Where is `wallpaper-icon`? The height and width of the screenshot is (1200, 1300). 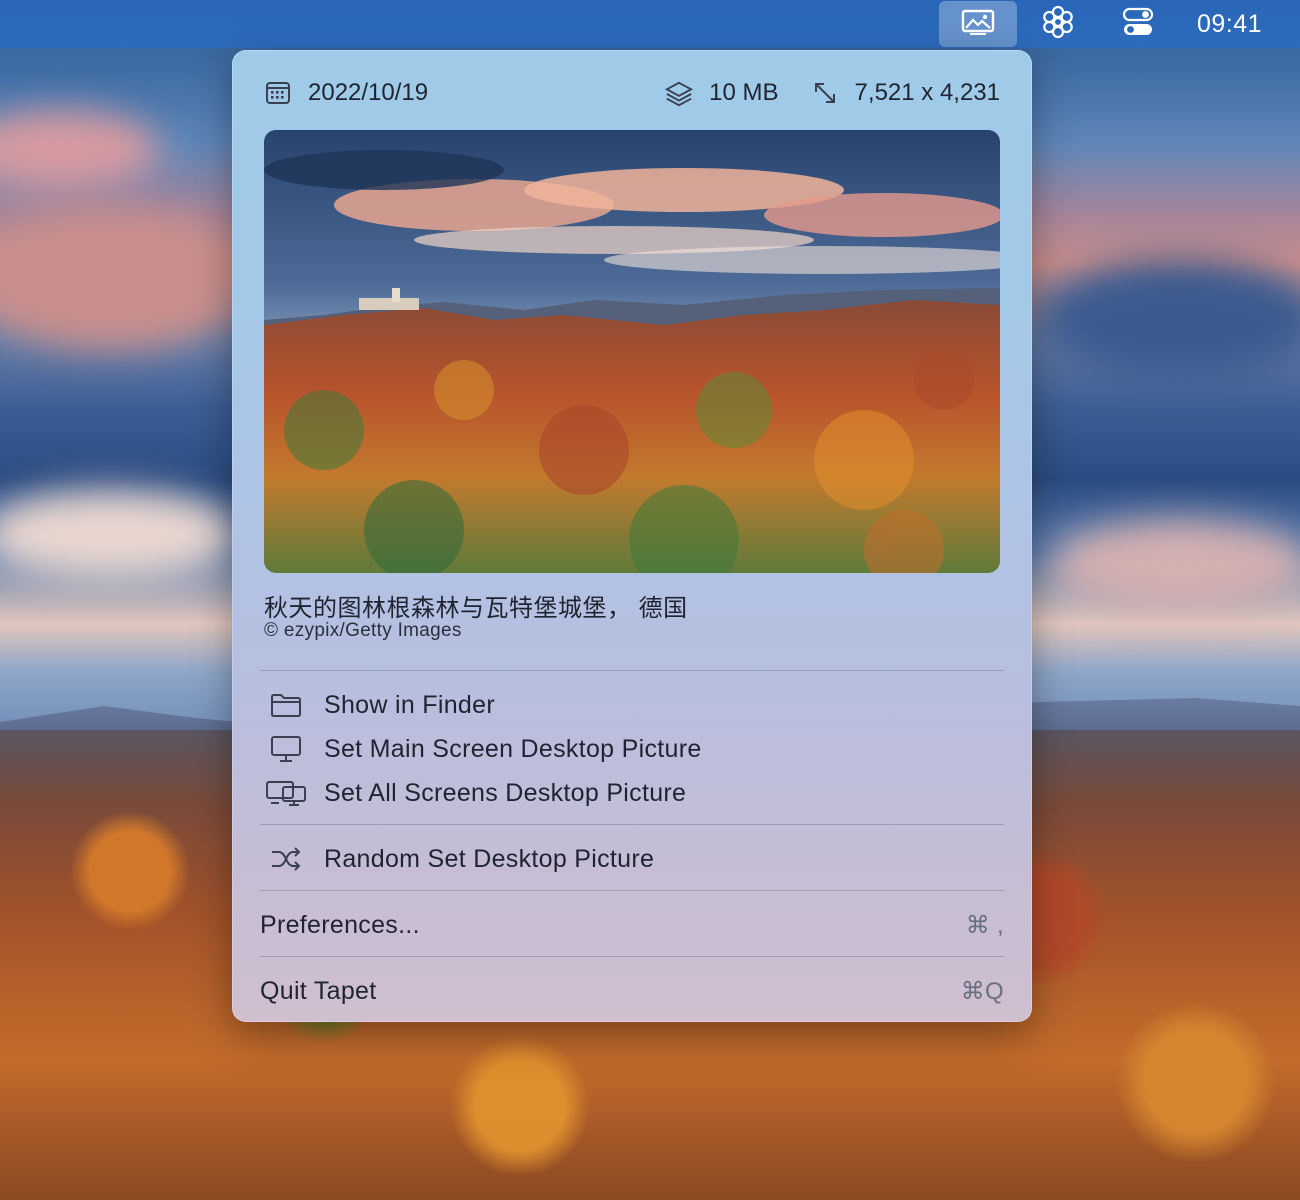
wallpaper-icon is located at coordinates (978, 24).